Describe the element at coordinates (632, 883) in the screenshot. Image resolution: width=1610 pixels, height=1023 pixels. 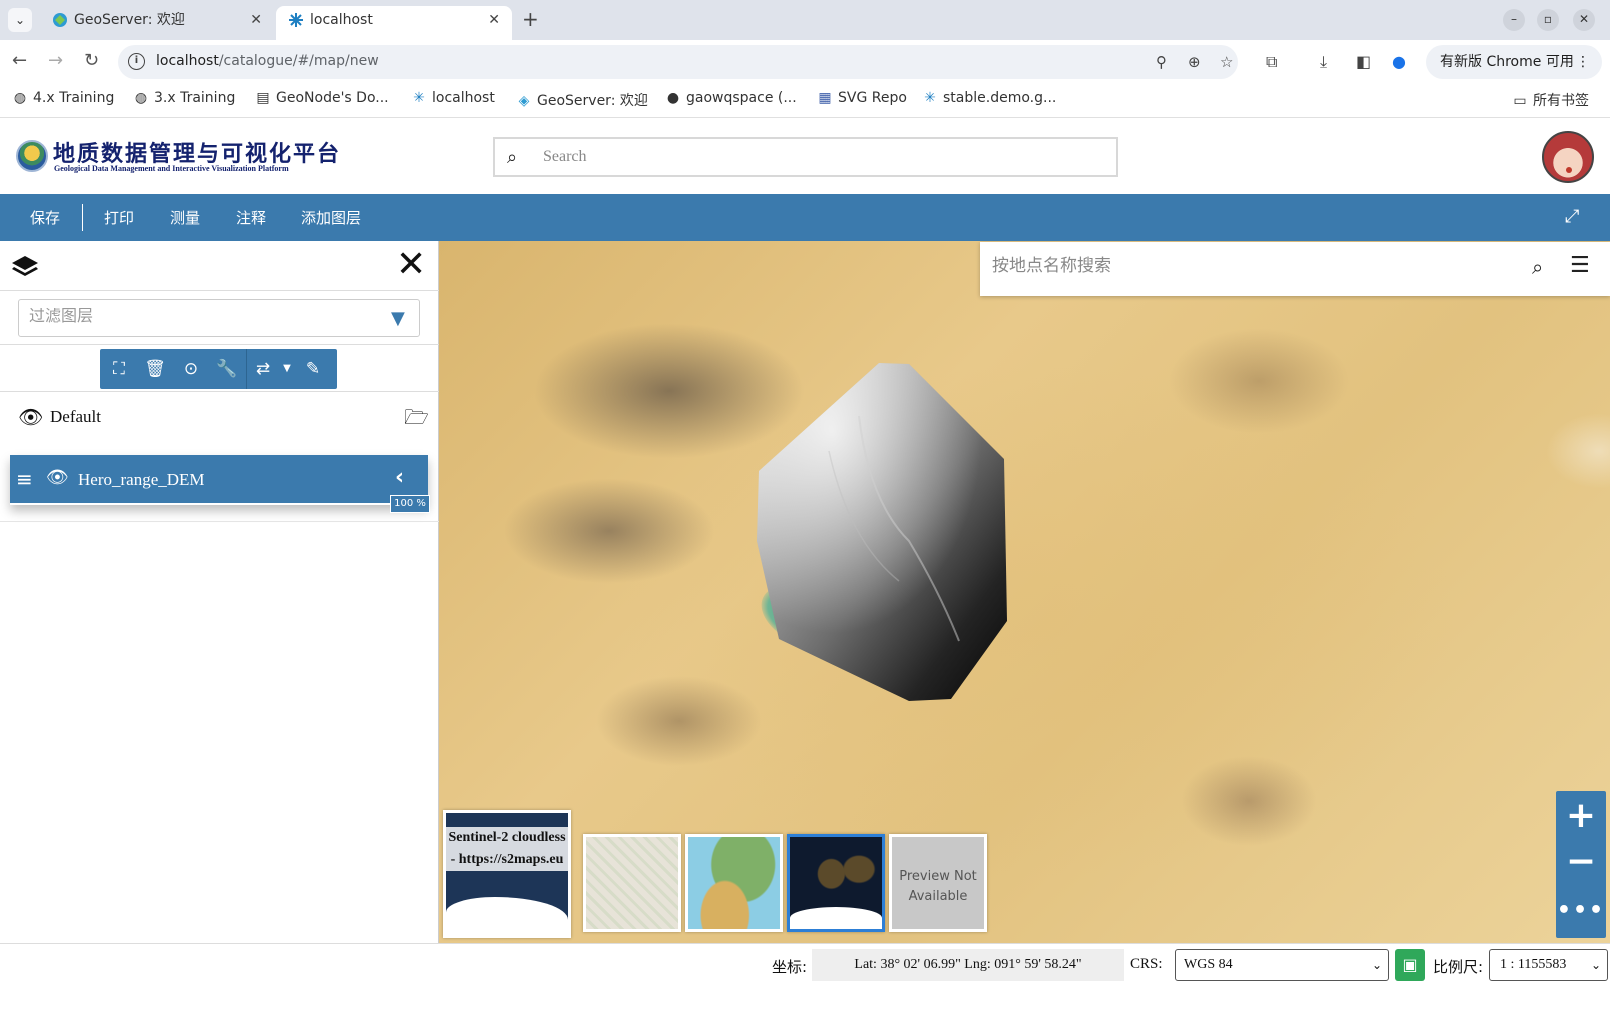
I see `background-osm` at that location.